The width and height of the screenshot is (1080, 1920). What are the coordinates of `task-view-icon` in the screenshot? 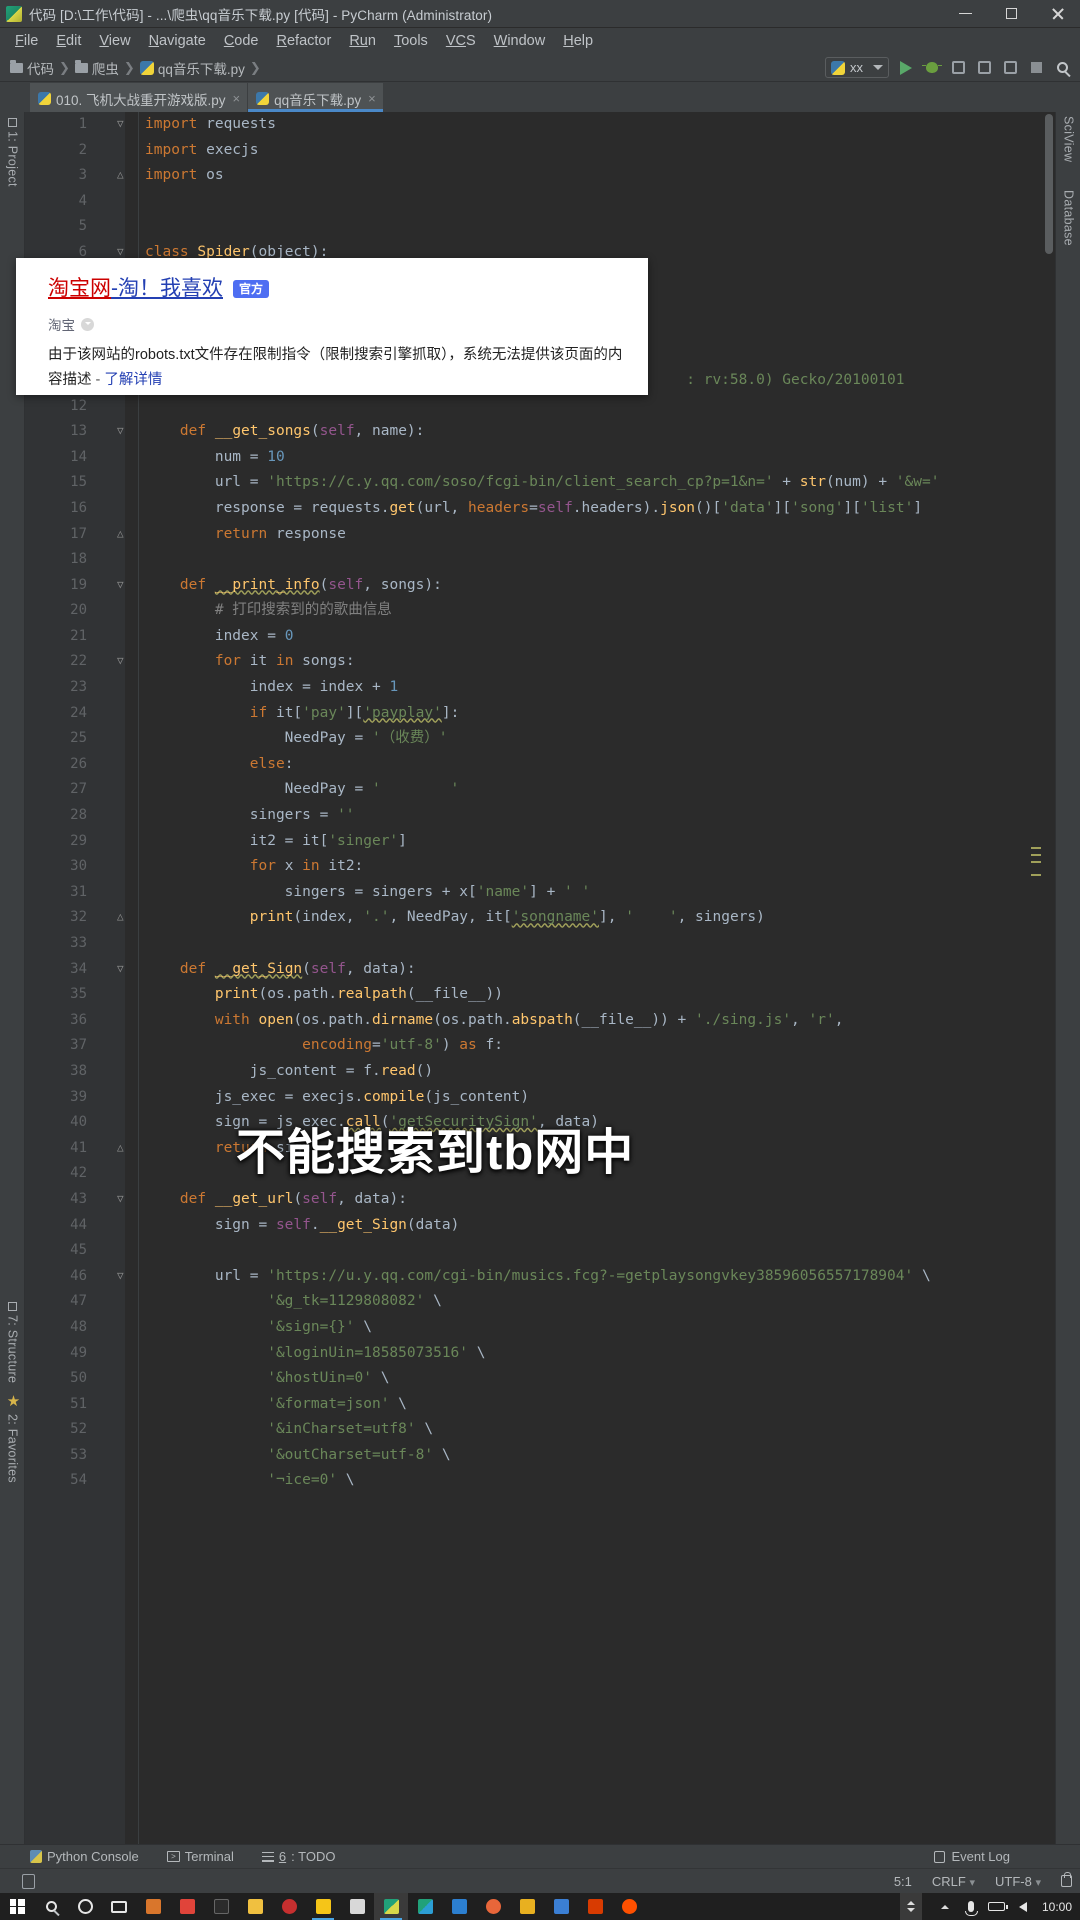 It's located at (119, 1906).